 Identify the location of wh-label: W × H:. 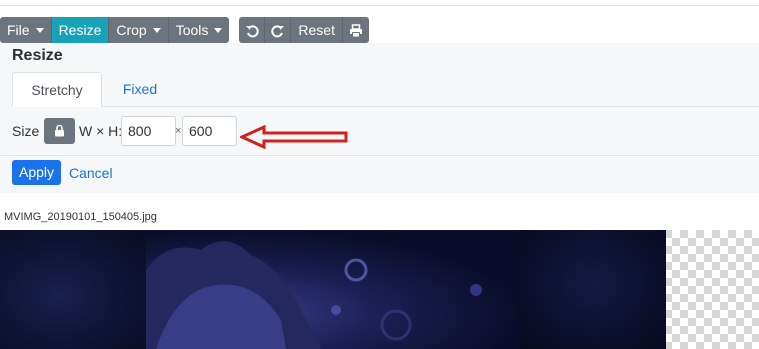
(101, 131).